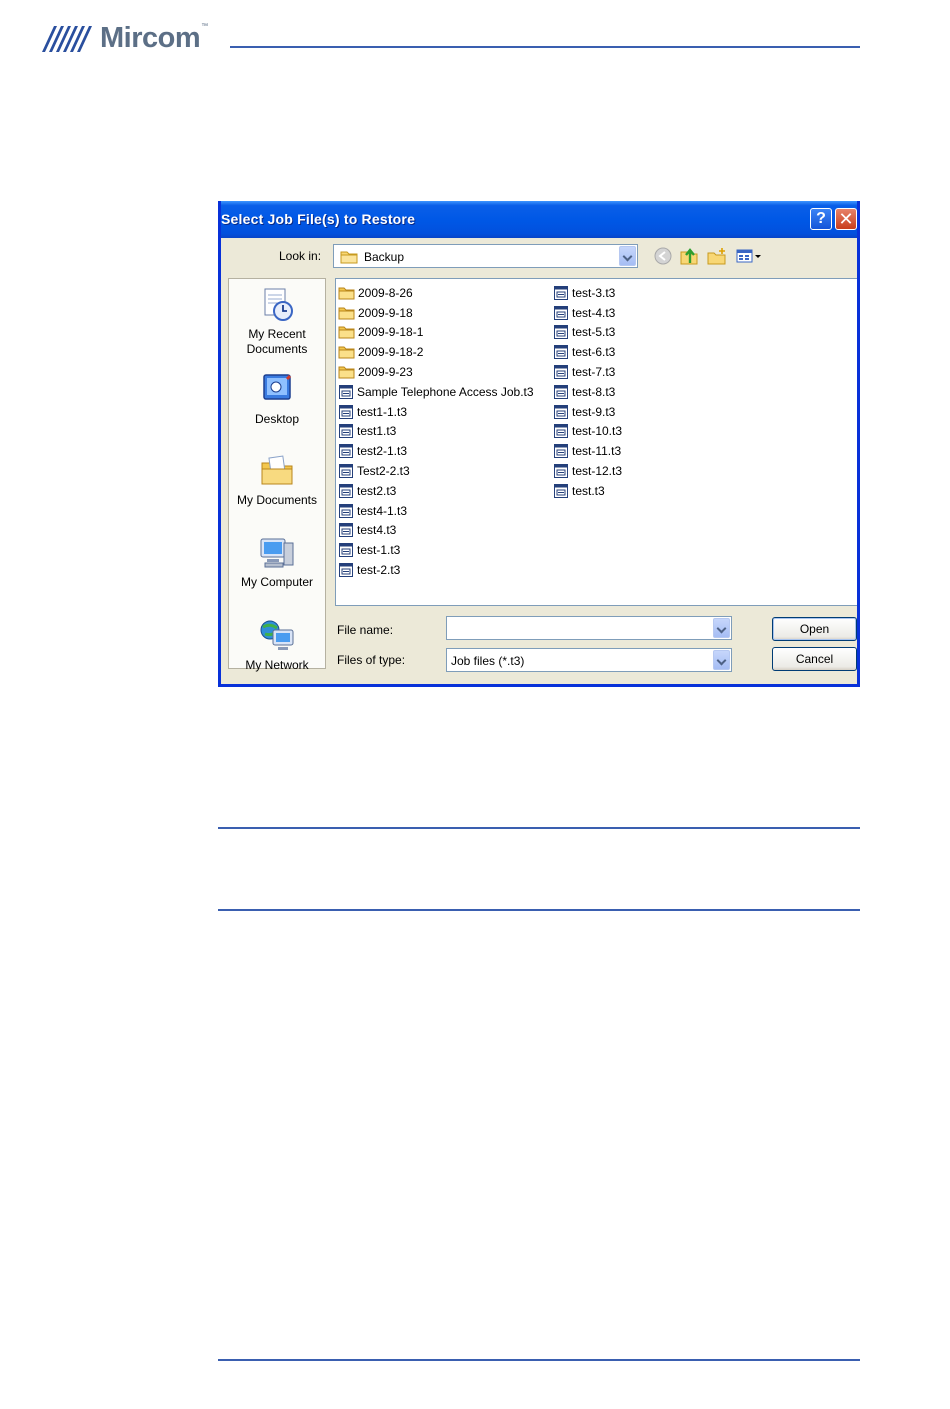 This screenshot has width=950, height=1409. What do you see at coordinates (436, 451) in the screenshot?
I see `file-list-item: test2-1.t3` at bounding box center [436, 451].